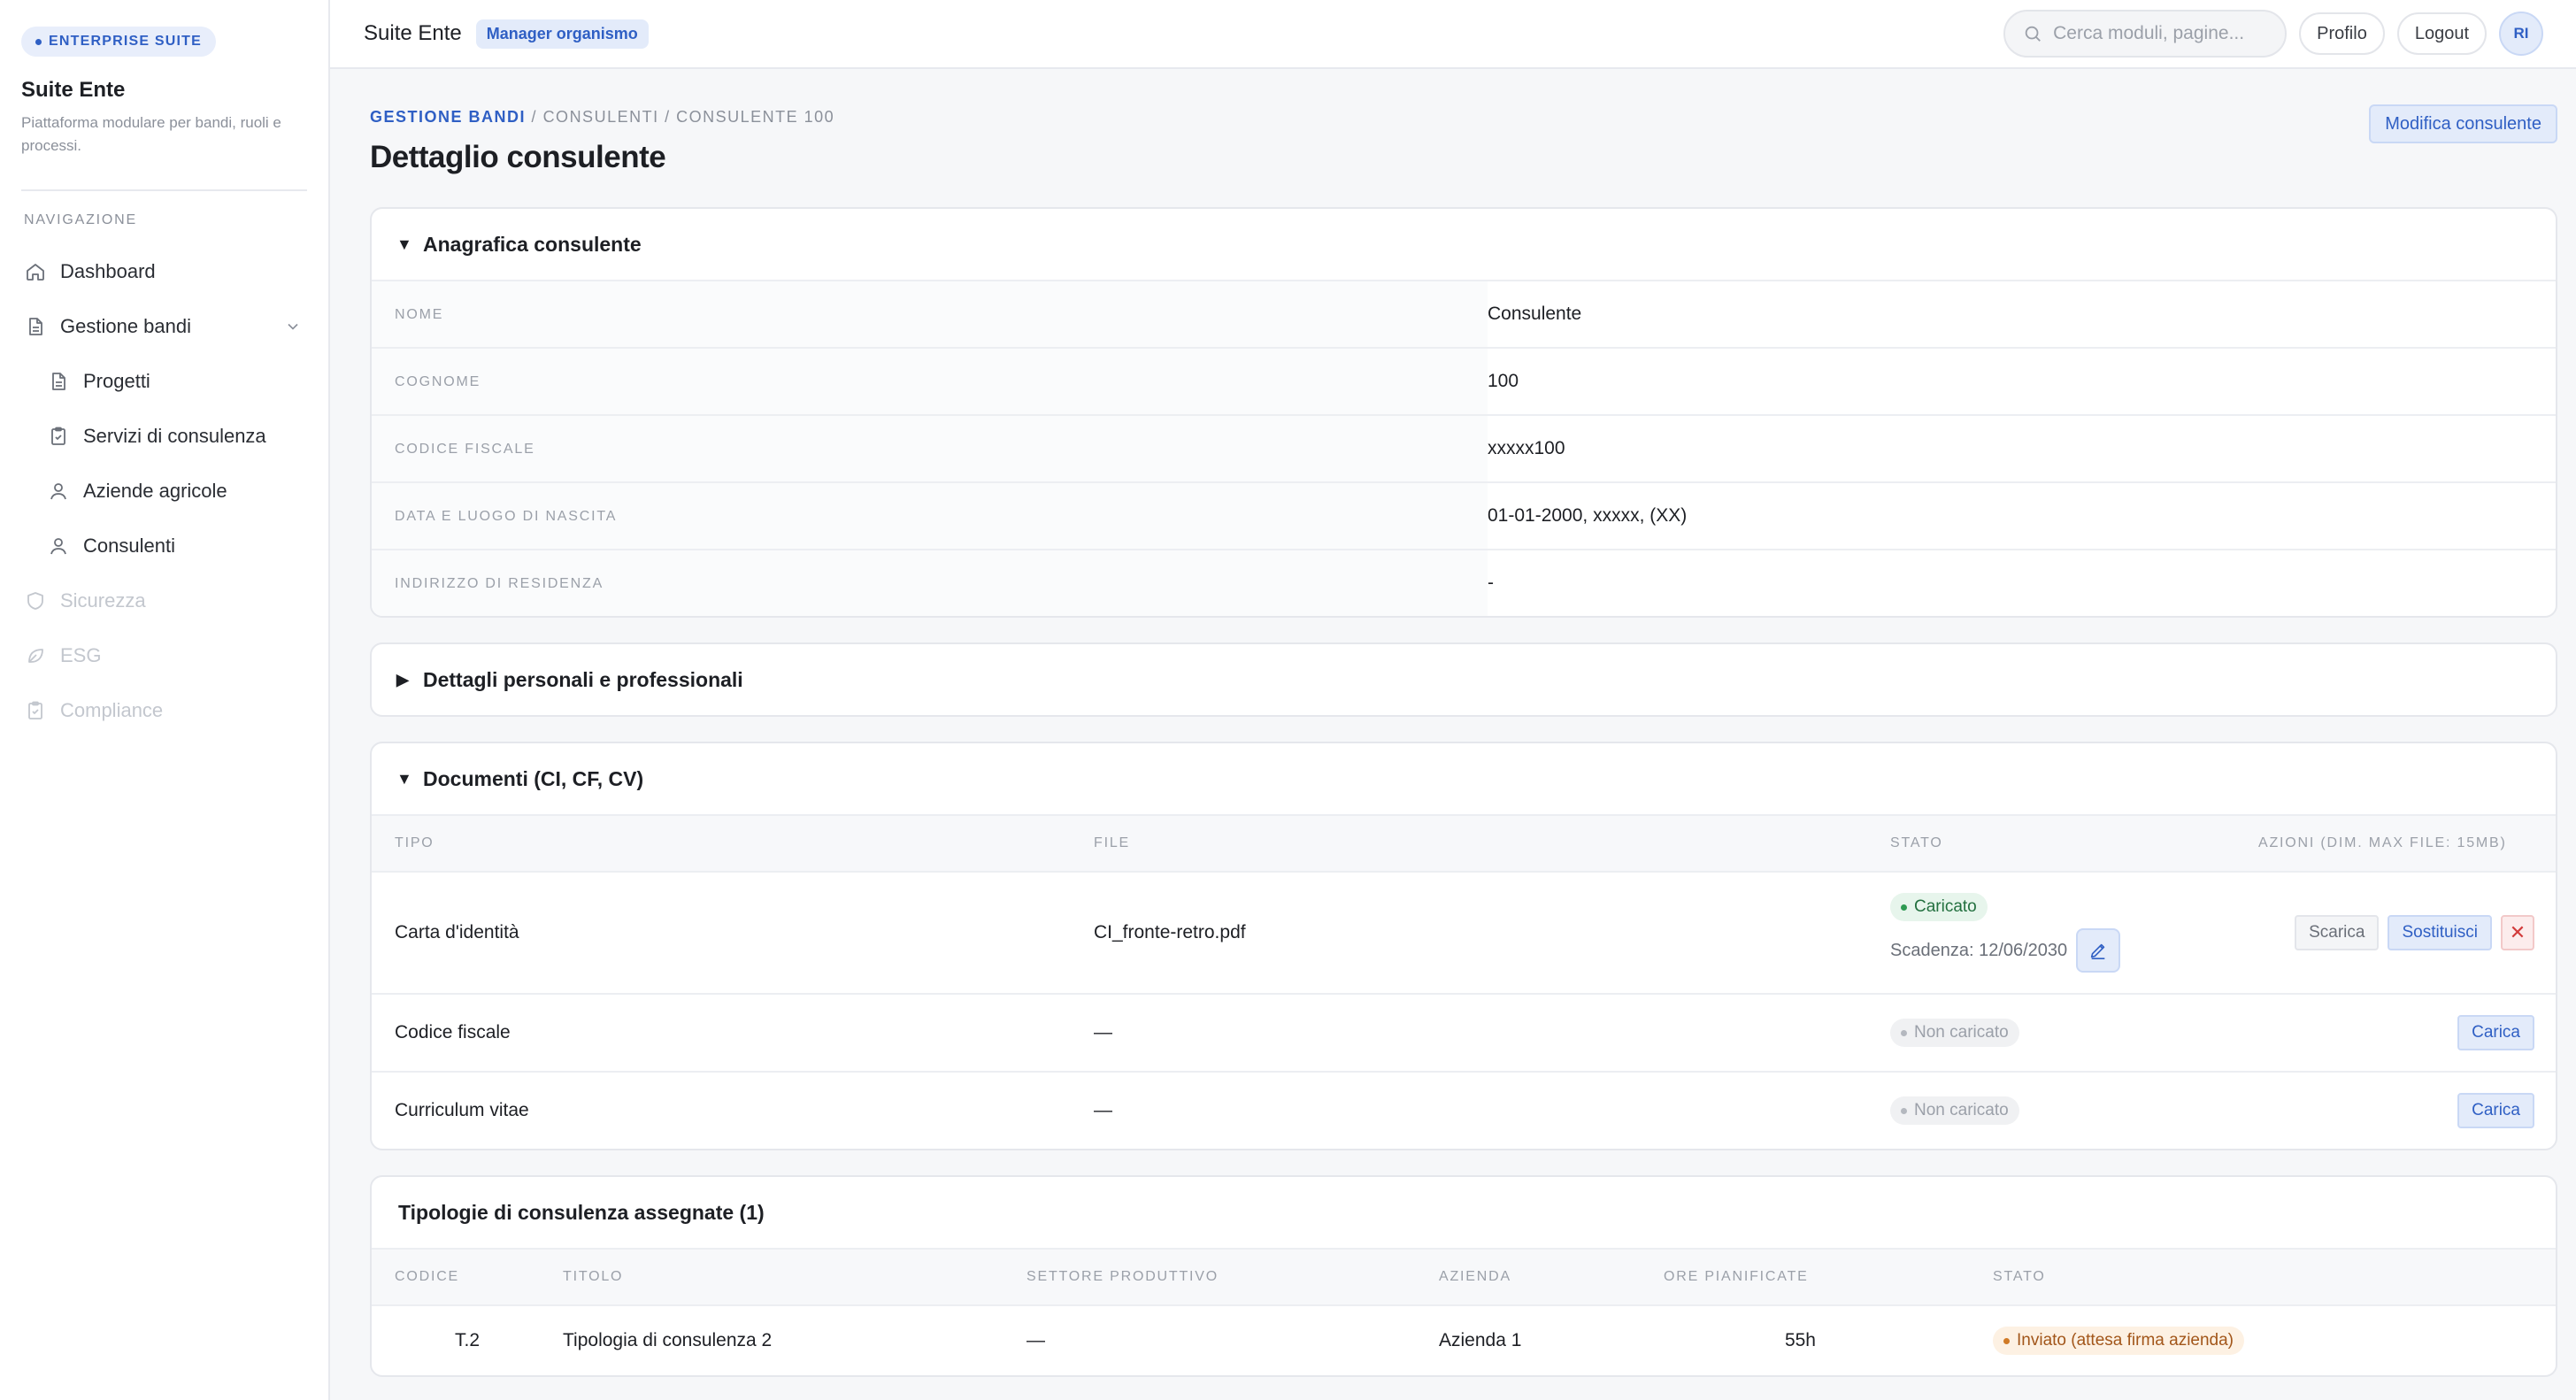 Image resolution: width=2576 pixels, height=1400 pixels. I want to click on replace-button: Sostituisci, so click(2440, 932).